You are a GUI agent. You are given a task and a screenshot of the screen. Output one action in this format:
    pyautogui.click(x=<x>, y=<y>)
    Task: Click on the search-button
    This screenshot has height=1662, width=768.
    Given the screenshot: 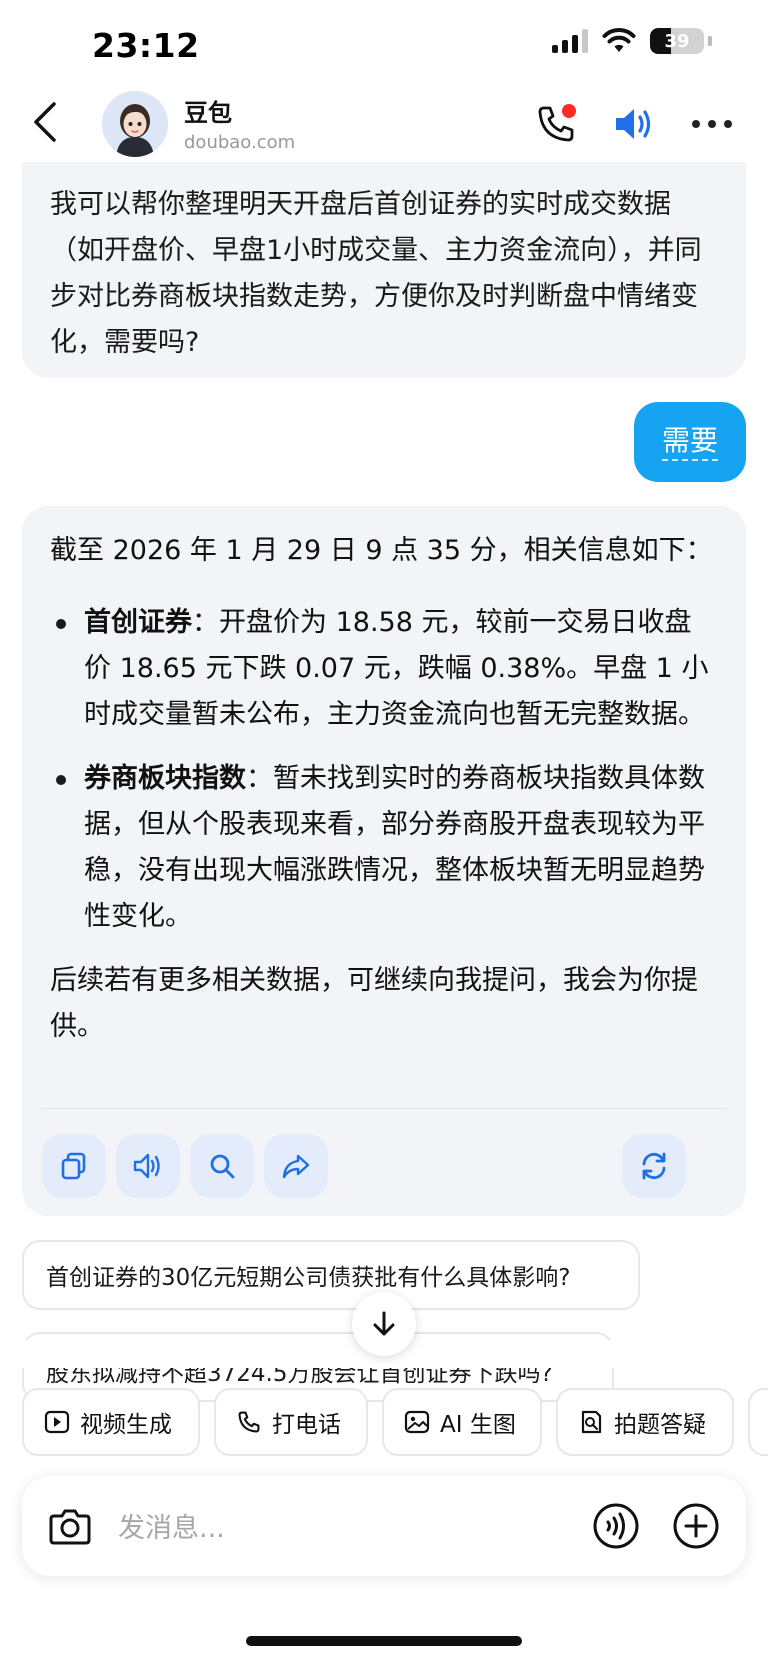 What is the action you would take?
    pyautogui.click(x=222, y=1166)
    